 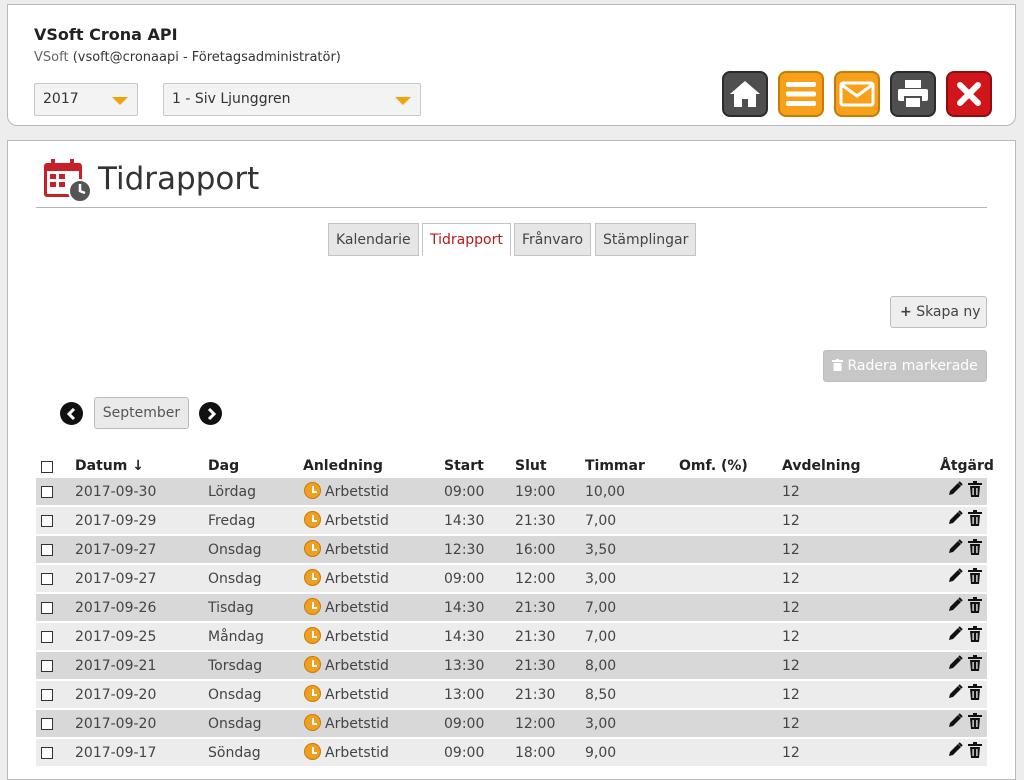 What do you see at coordinates (231, 99) in the screenshot?
I see `person-select-value: 1 - Siv Ljunggren` at bounding box center [231, 99].